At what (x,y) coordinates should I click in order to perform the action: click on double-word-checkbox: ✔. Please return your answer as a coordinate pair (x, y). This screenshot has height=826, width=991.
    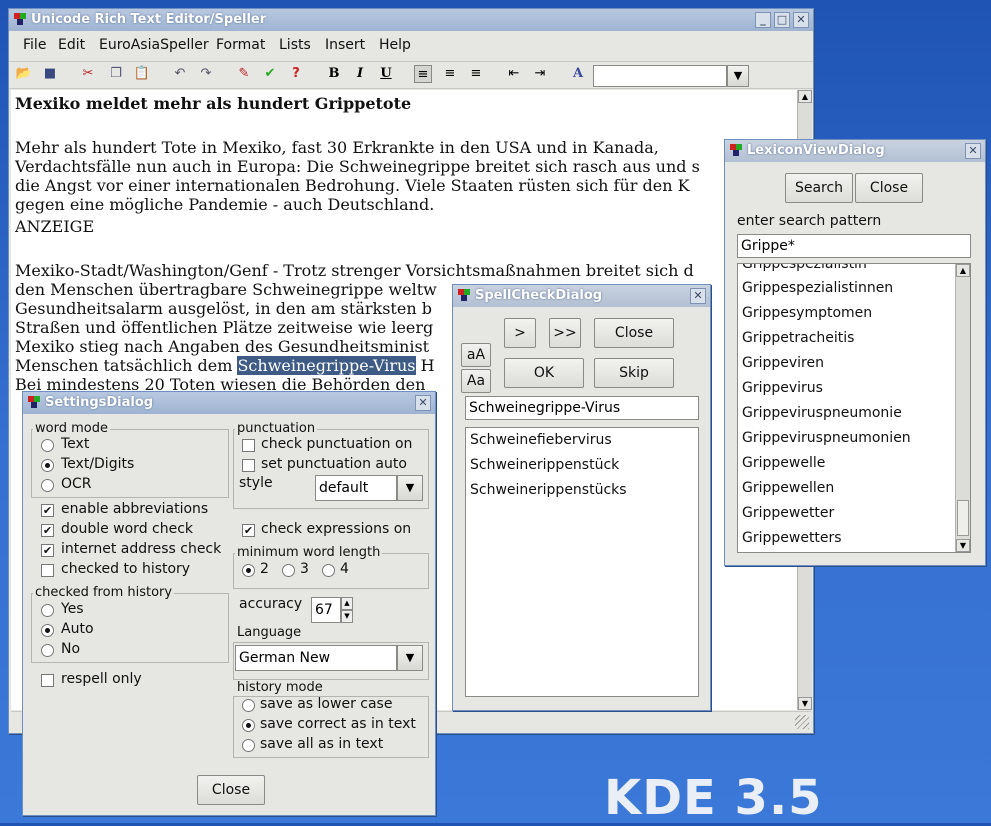
    Looking at the image, I should click on (47, 530).